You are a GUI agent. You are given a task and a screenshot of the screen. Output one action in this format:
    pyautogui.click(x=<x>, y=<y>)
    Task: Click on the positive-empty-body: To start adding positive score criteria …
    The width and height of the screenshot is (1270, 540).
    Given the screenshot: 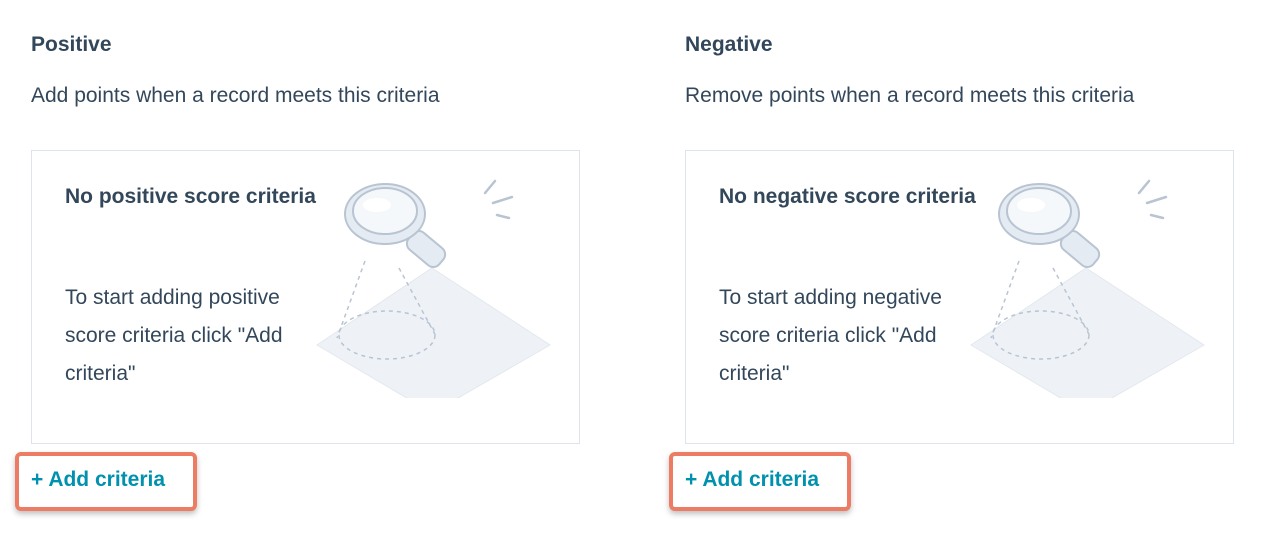 What is the action you would take?
    pyautogui.click(x=174, y=335)
    